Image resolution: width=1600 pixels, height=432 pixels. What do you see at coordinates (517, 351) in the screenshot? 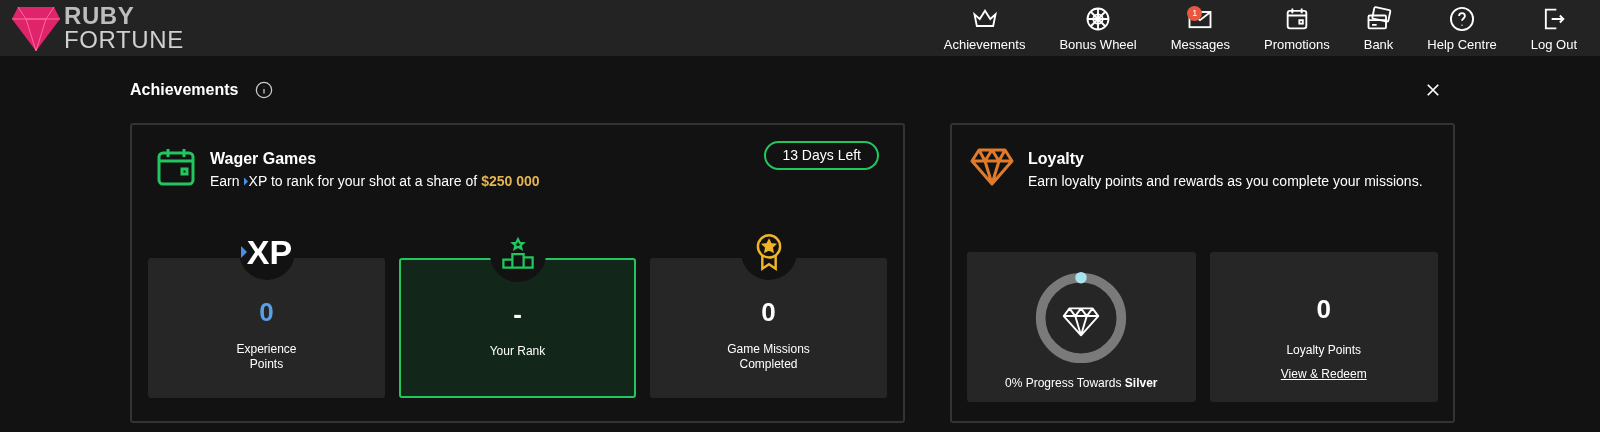
I see `stat-label: Your Rank` at bounding box center [517, 351].